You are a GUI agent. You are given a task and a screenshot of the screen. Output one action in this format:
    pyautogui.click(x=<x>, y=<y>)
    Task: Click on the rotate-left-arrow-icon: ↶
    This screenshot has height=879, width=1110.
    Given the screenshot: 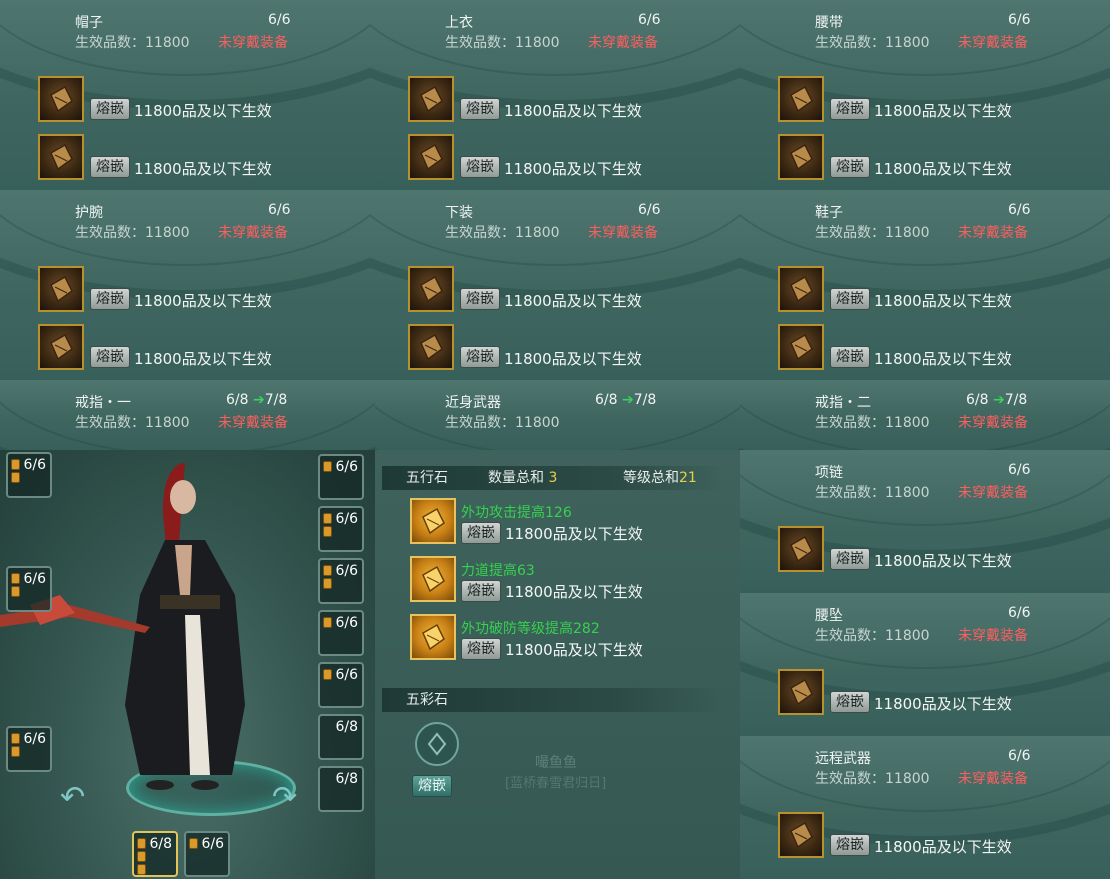 What is the action you would take?
    pyautogui.click(x=72, y=797)
    